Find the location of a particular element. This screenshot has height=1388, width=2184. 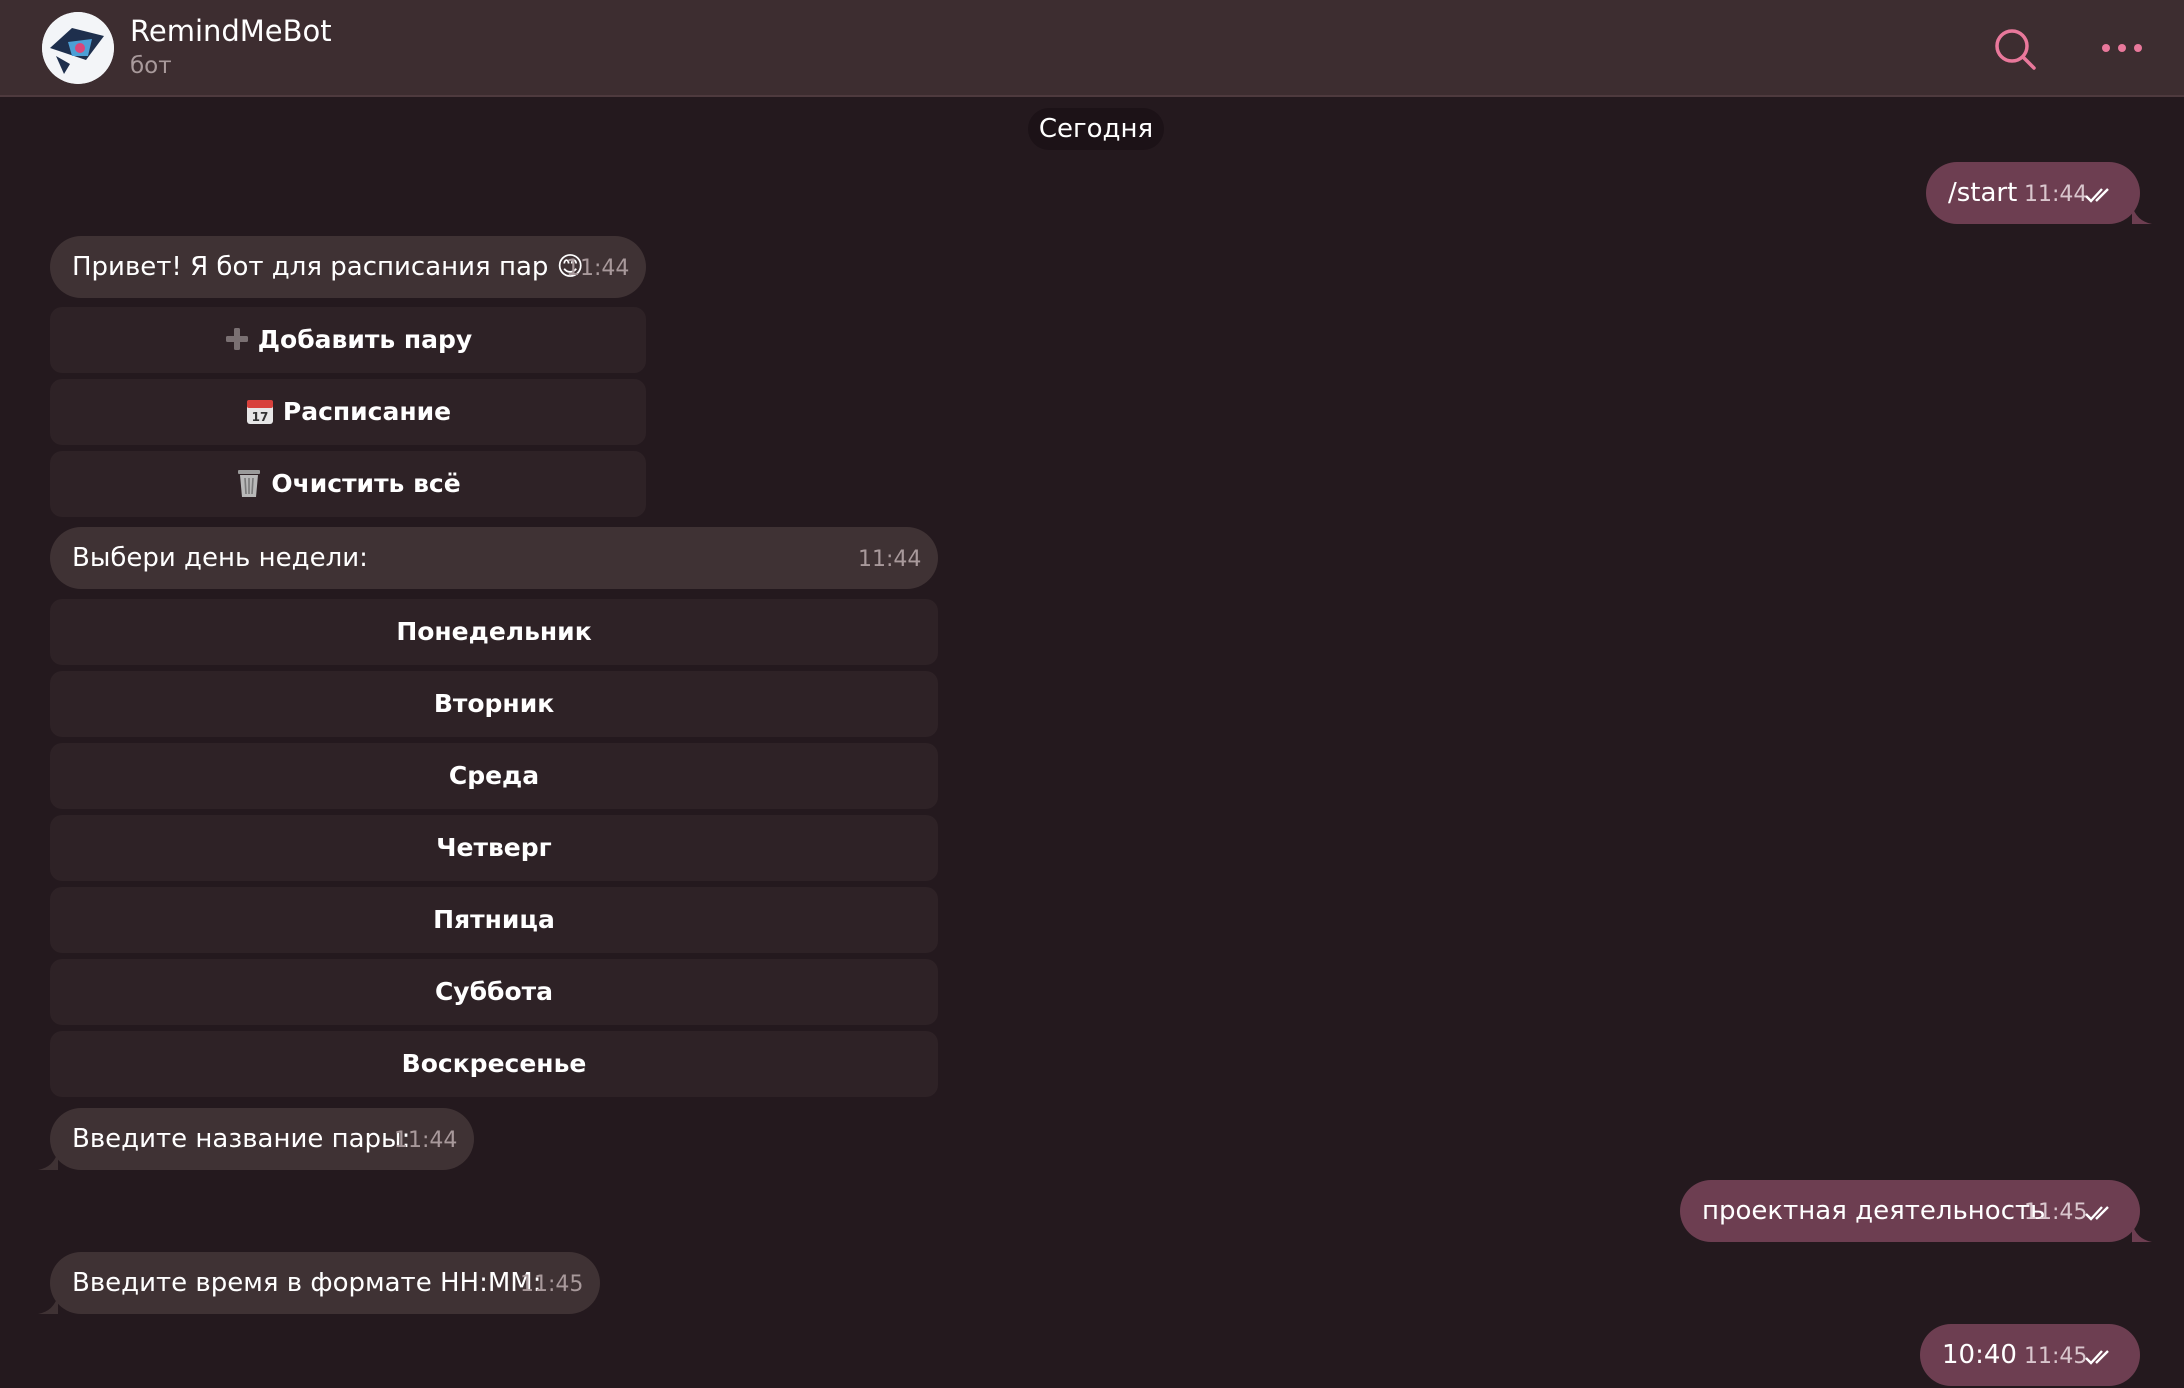

message-text: проектная деятельность is located at coordinates (1874, 1211).